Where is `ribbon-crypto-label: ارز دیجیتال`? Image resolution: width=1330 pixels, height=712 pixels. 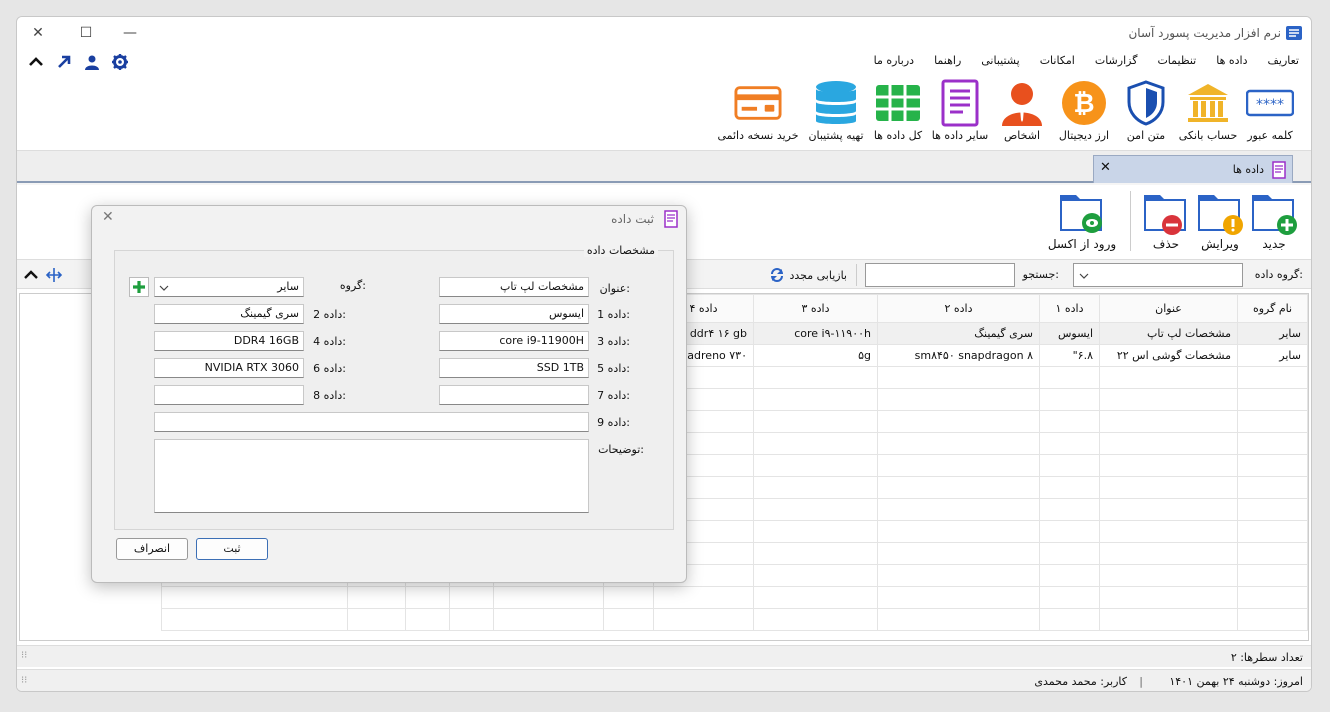 ribbon-crypto-label: ارز دیجیتال is located at coordinates (1084, 135).